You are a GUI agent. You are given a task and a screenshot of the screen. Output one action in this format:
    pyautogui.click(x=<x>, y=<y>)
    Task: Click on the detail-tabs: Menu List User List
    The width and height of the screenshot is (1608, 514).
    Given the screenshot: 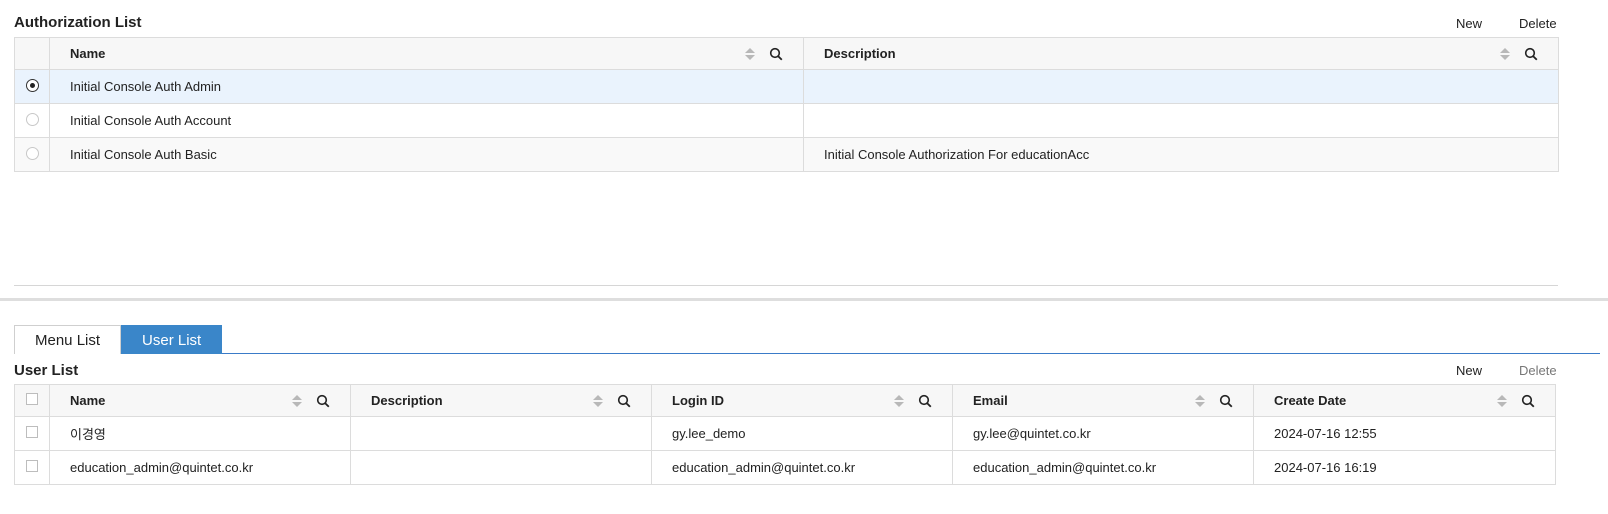 What is the action you would take?
    pyautogui.click(x=807, y=339)
    